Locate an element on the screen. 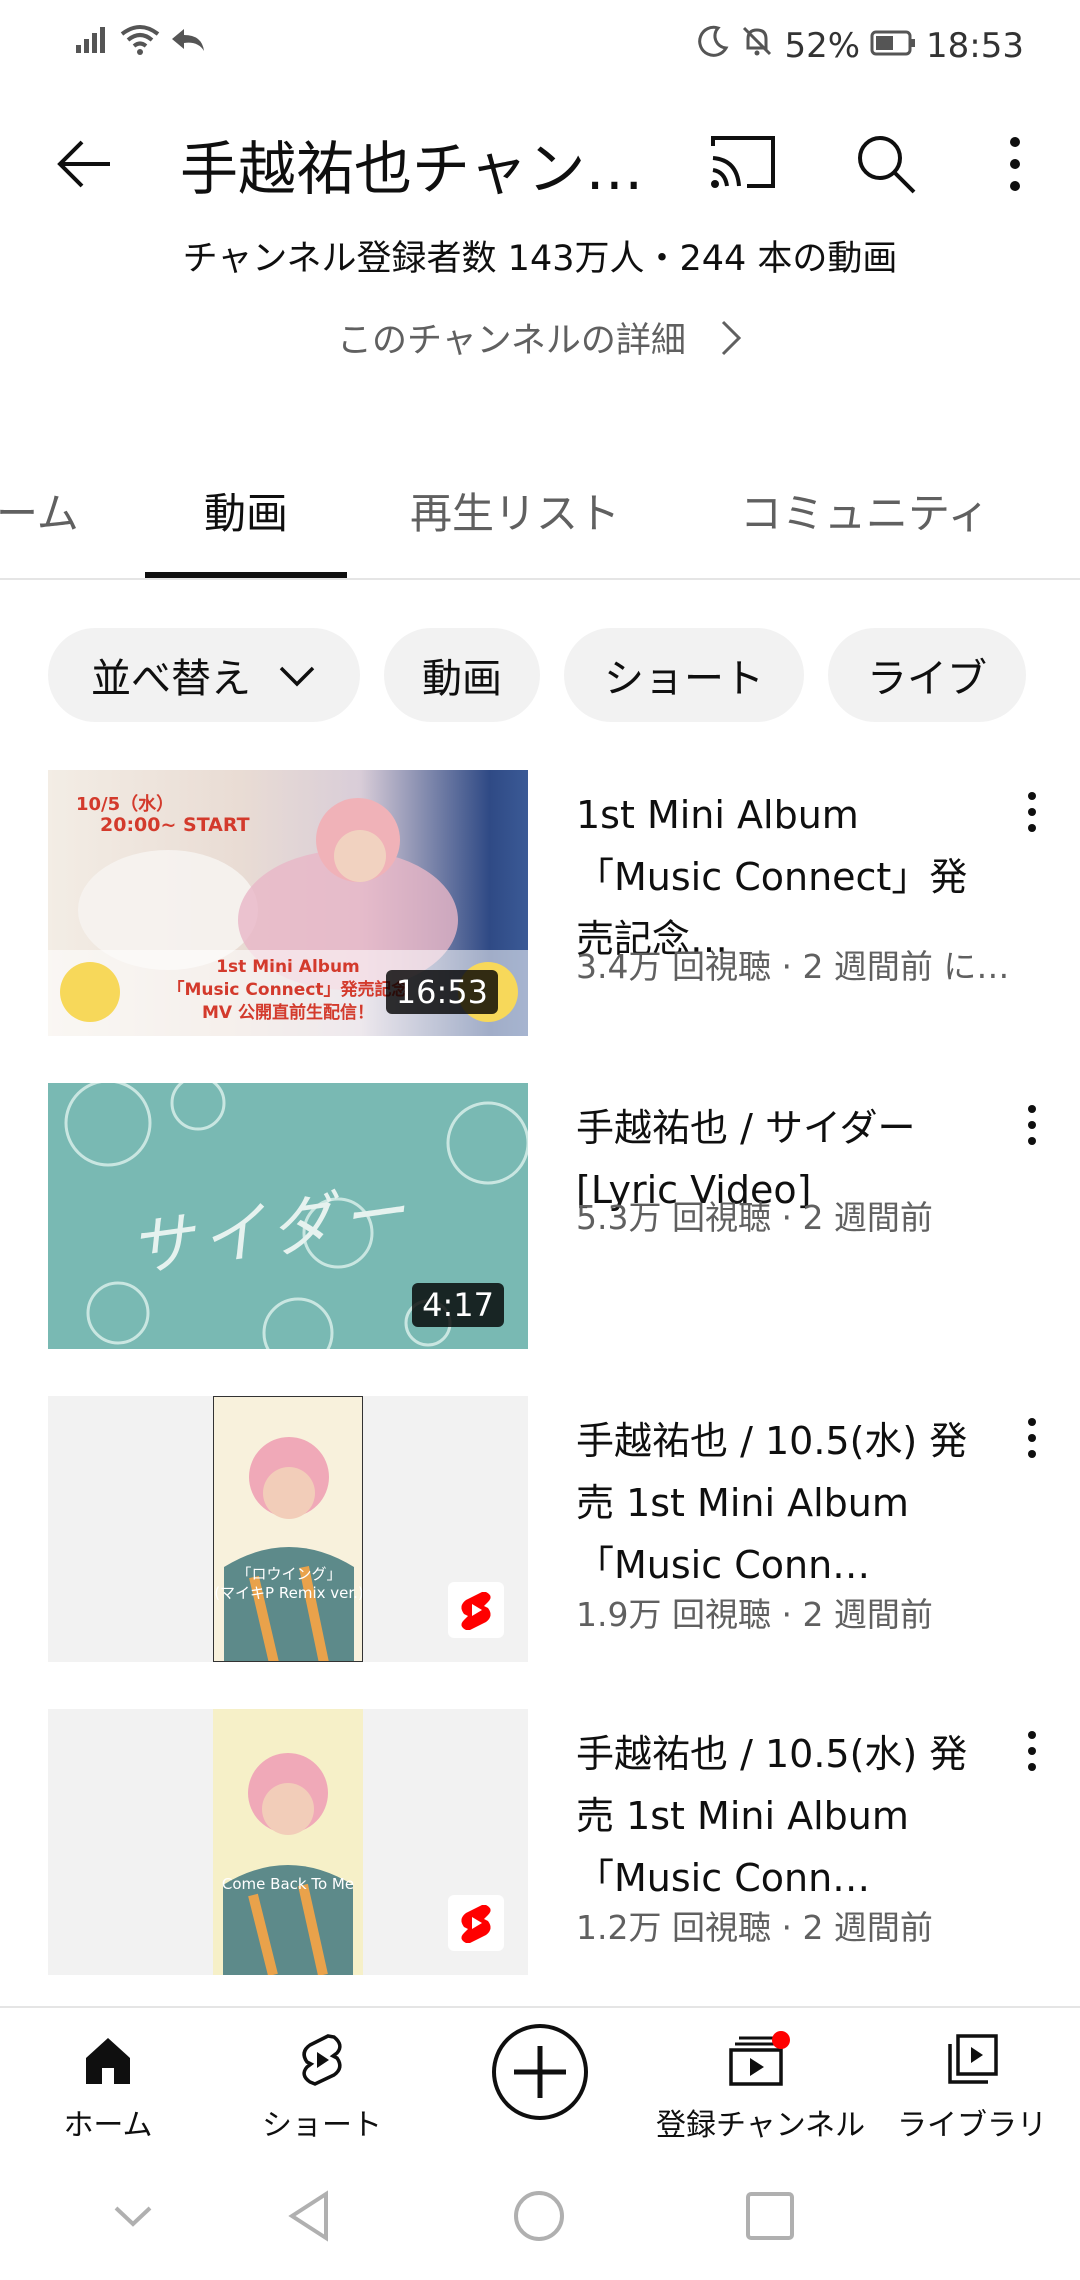 The image size is (1080, 2280). nav-subscriptions: 登録チャンネル is located at coordinates (761, 2087).